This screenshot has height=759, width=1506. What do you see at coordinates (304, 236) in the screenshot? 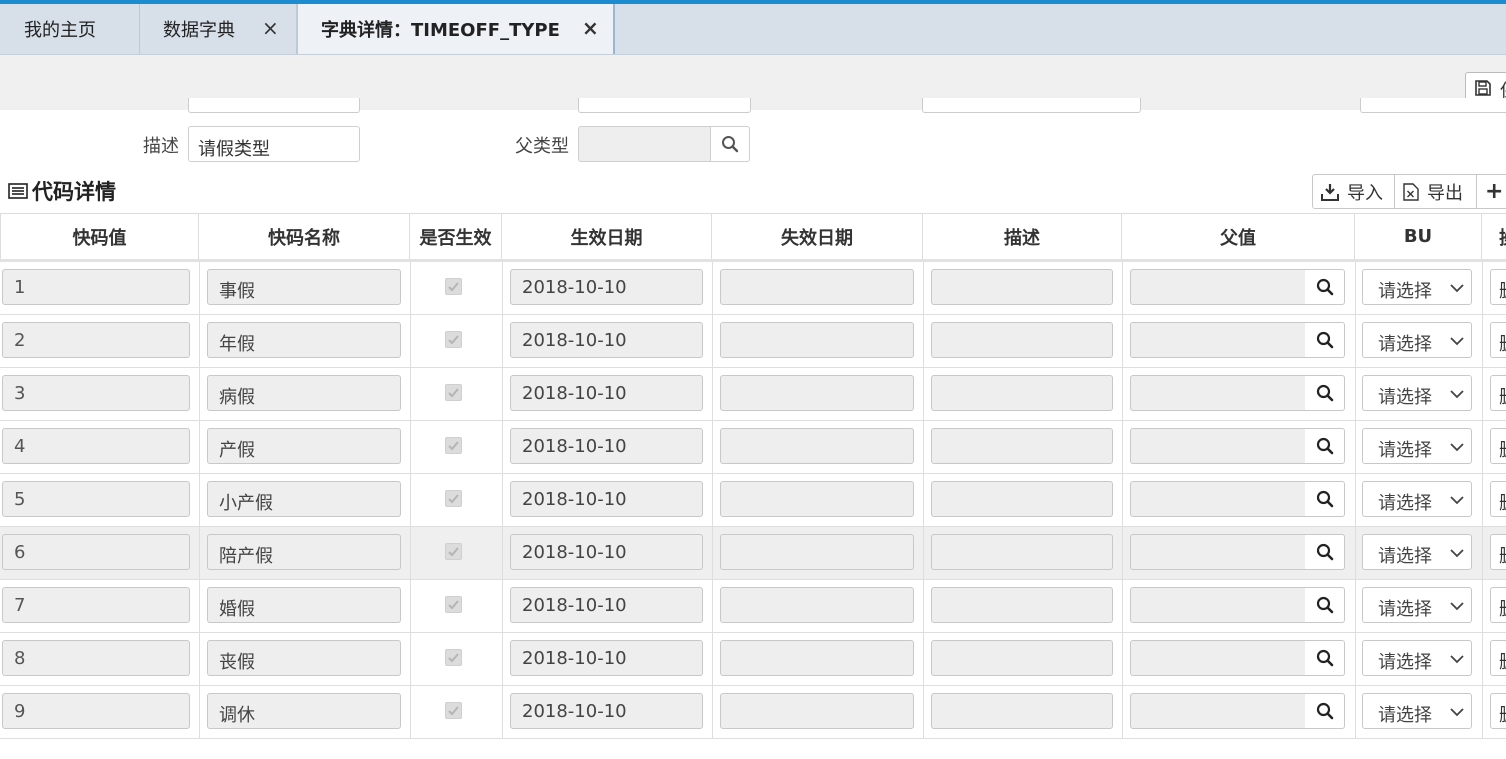
I see `column-header: 快码名称` at bounding box center [304, 236].